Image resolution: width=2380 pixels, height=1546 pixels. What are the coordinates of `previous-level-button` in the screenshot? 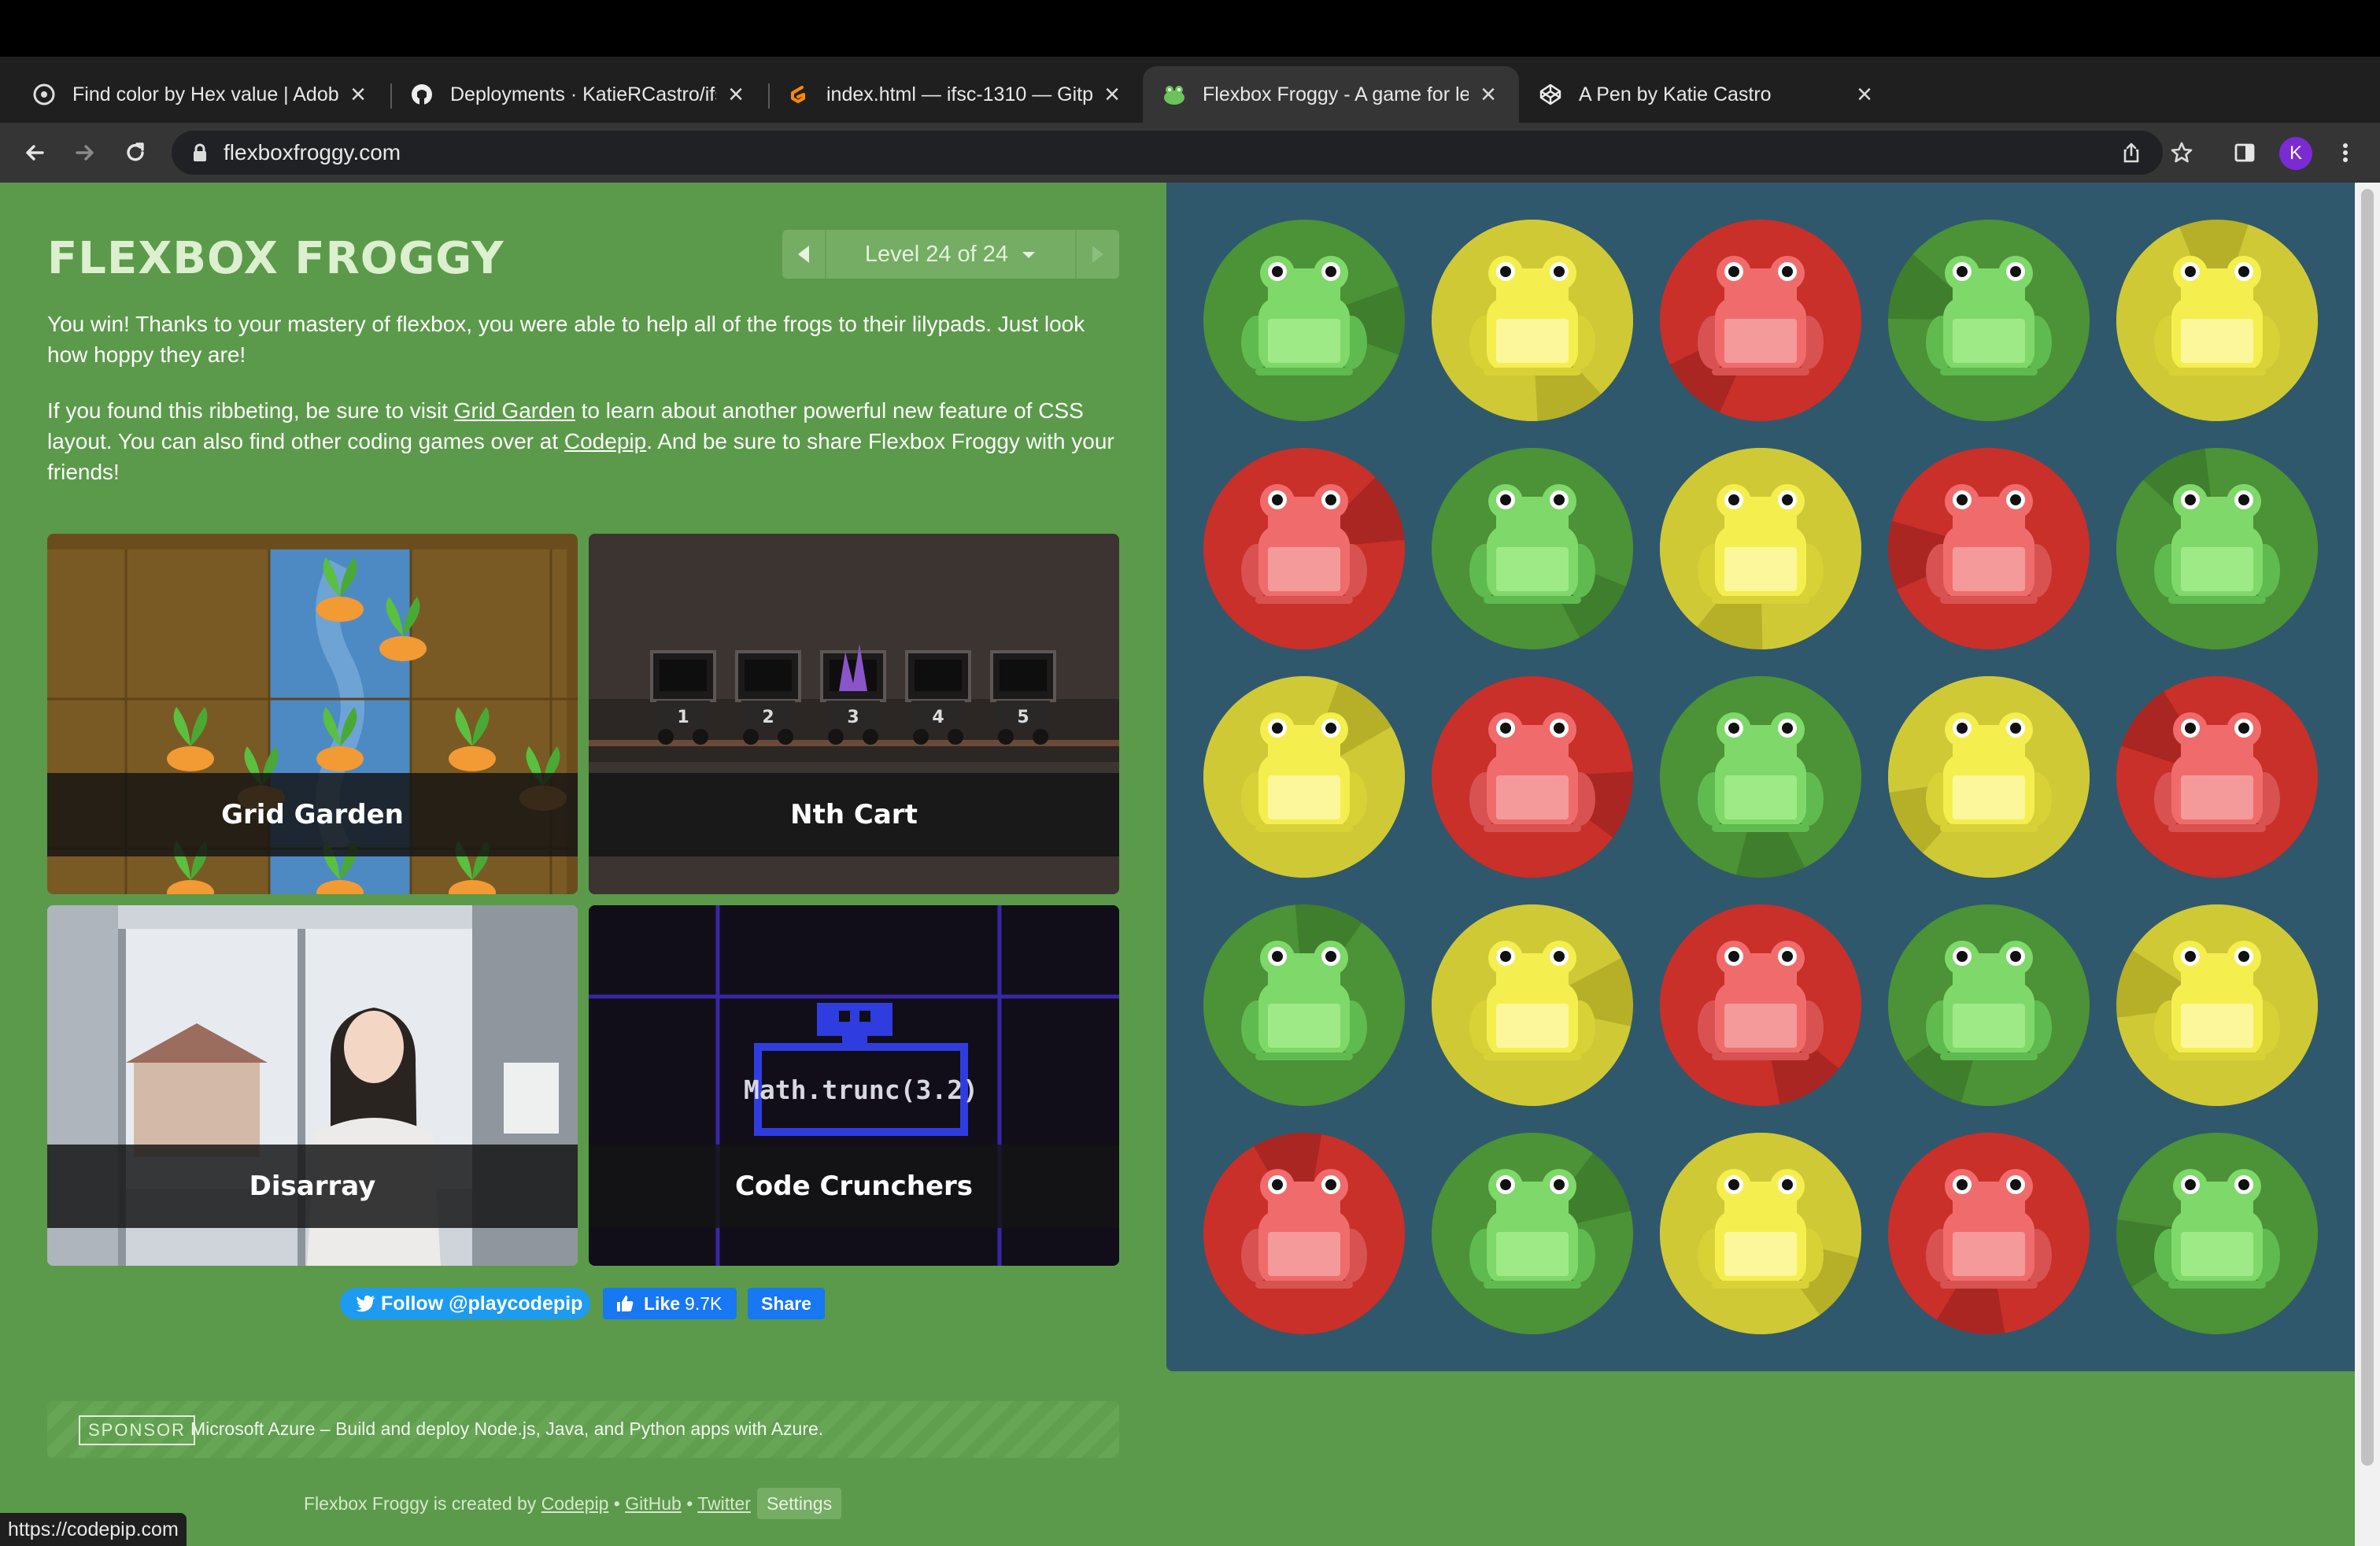 It's located at (804, 254).